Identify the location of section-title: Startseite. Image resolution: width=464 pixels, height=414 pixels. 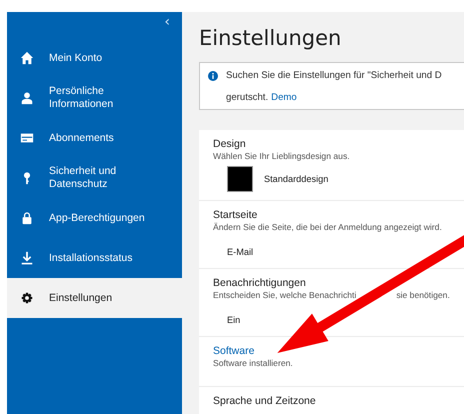
(235, 215).